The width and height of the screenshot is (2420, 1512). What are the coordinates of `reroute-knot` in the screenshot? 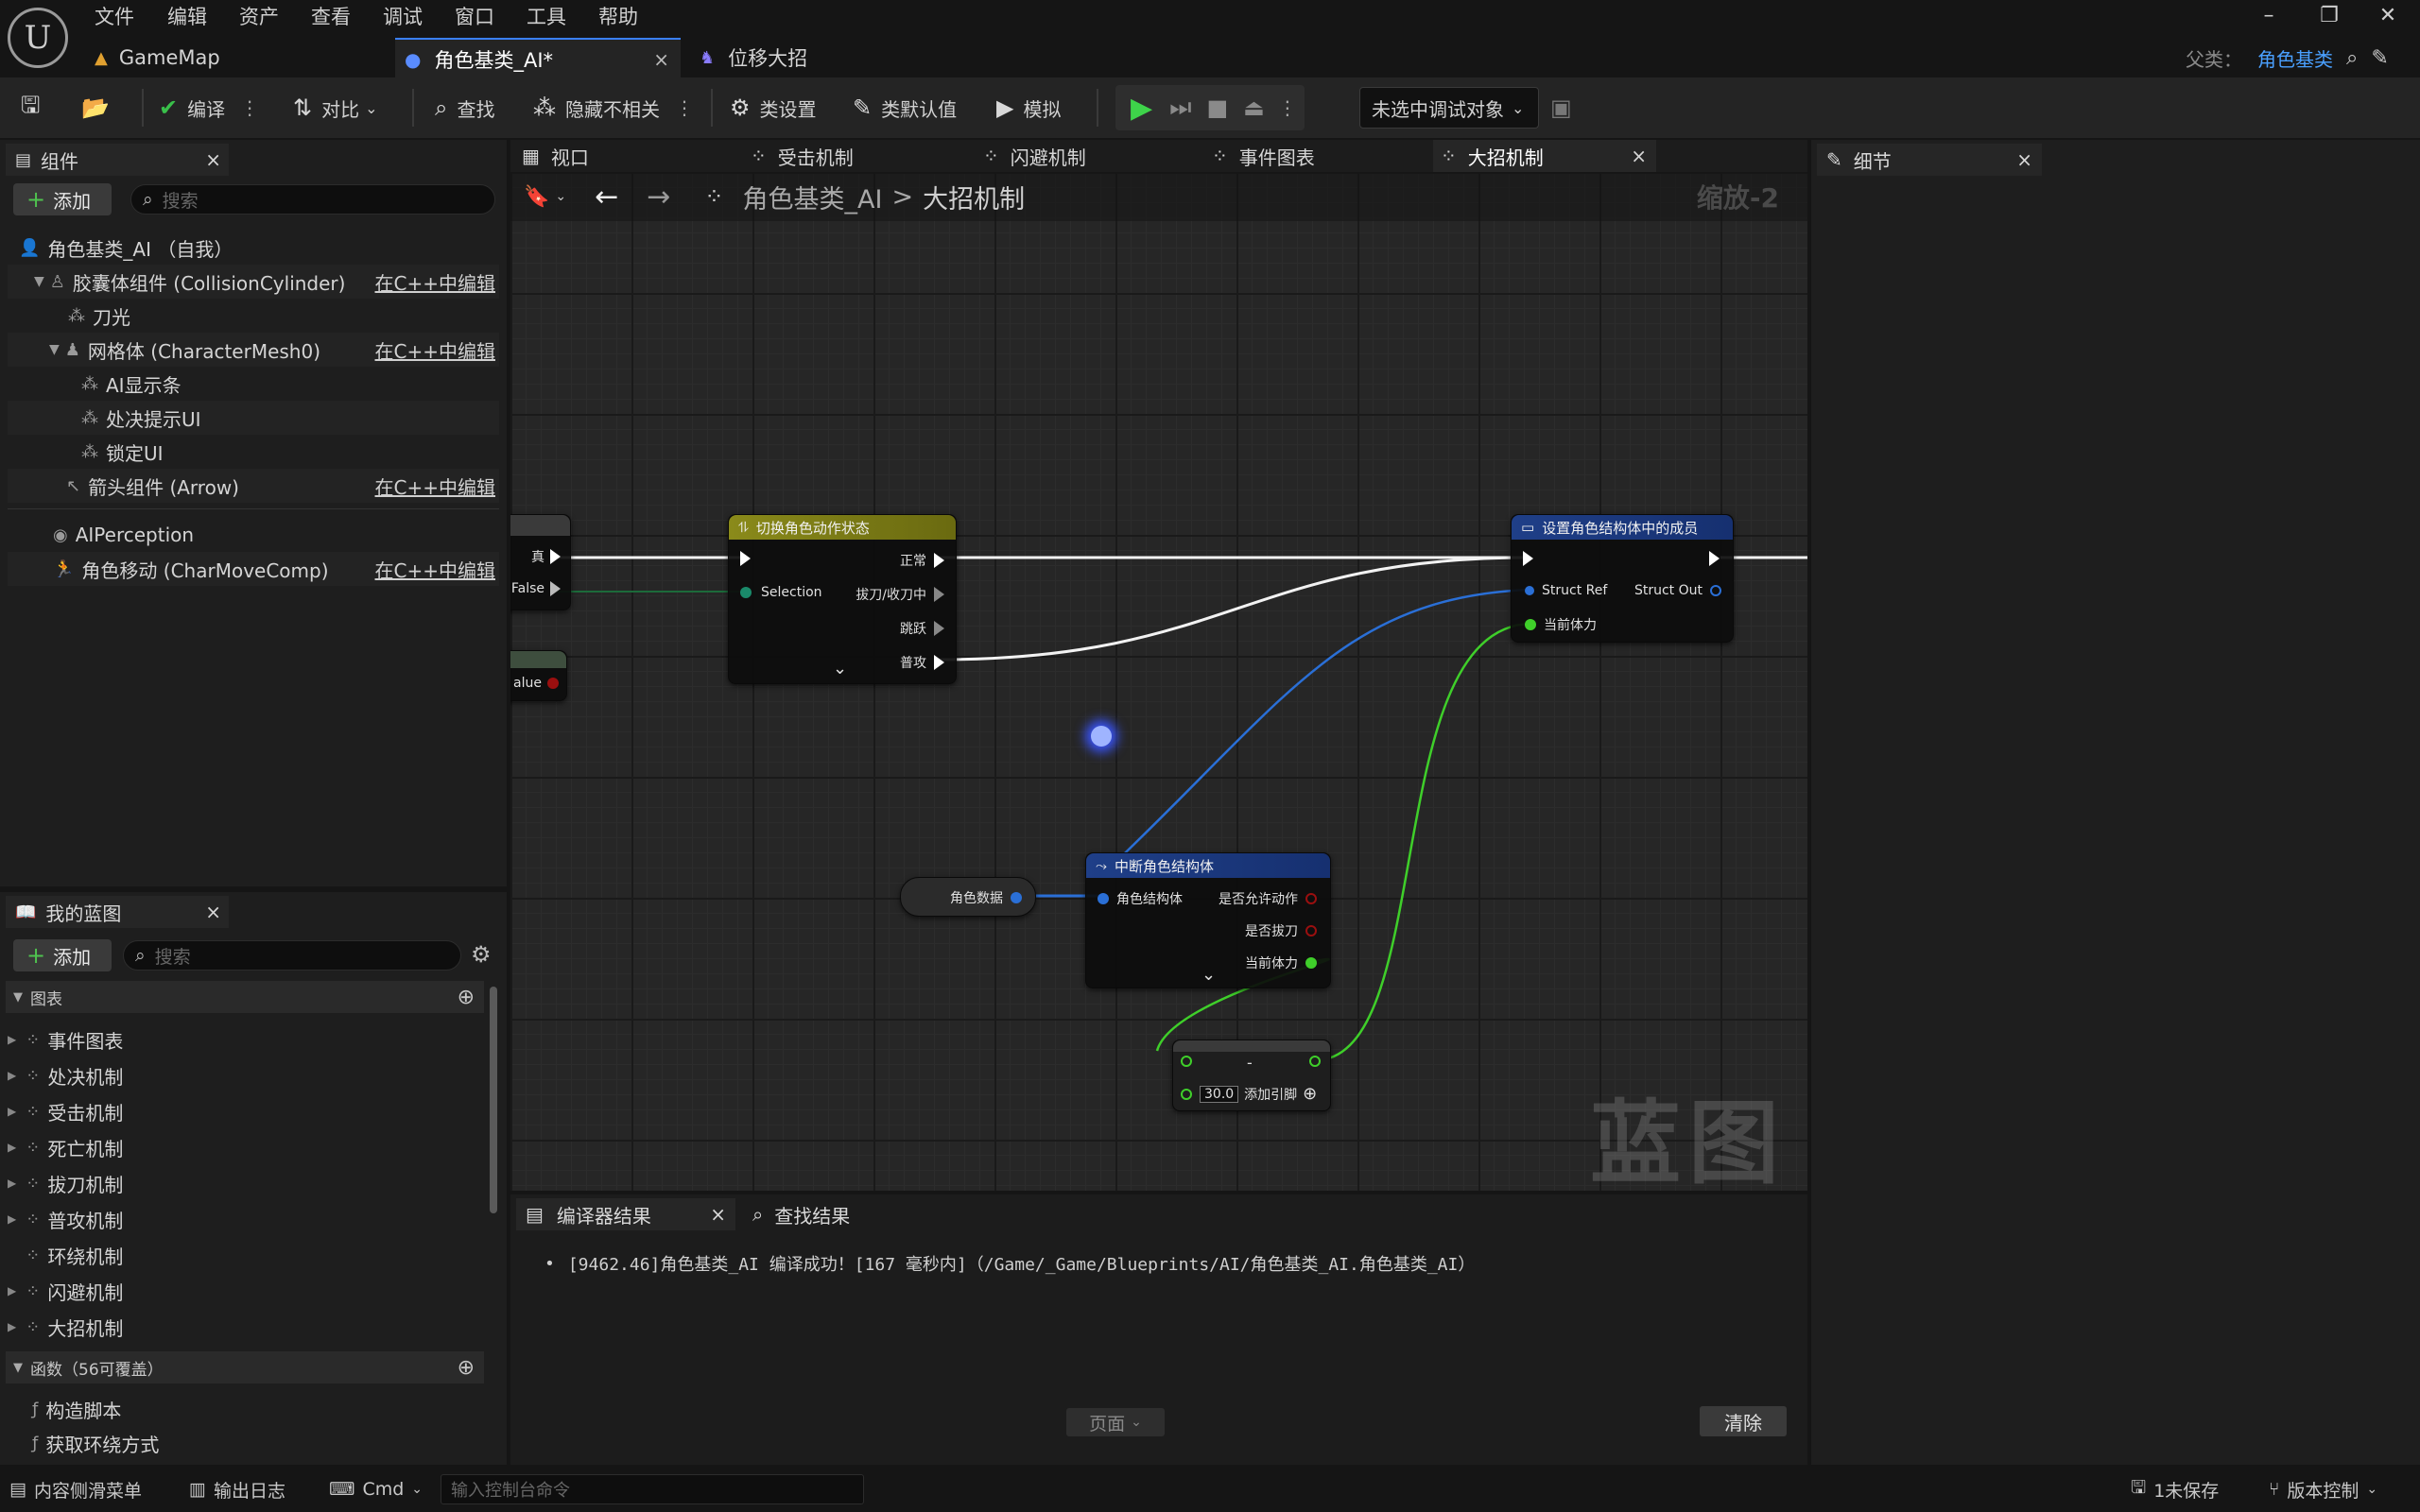 It's located at (1101, 736).